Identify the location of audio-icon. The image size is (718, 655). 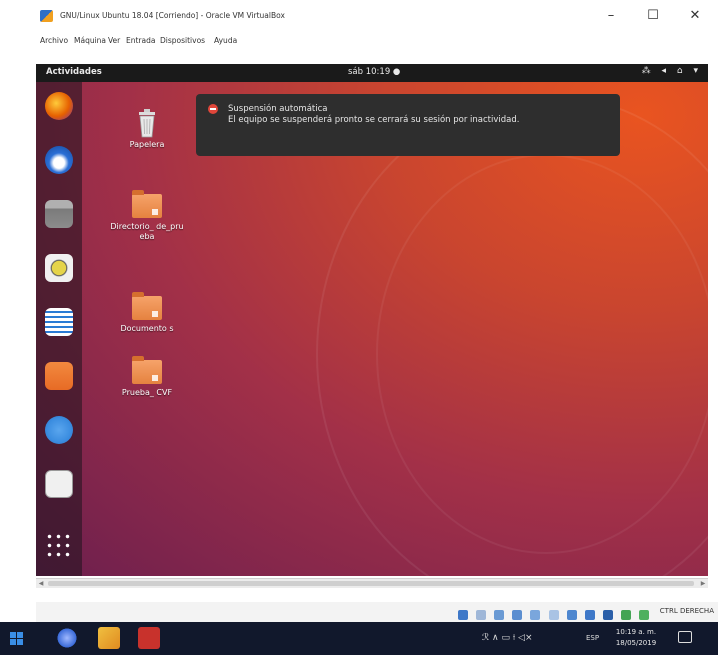
(499, 615).